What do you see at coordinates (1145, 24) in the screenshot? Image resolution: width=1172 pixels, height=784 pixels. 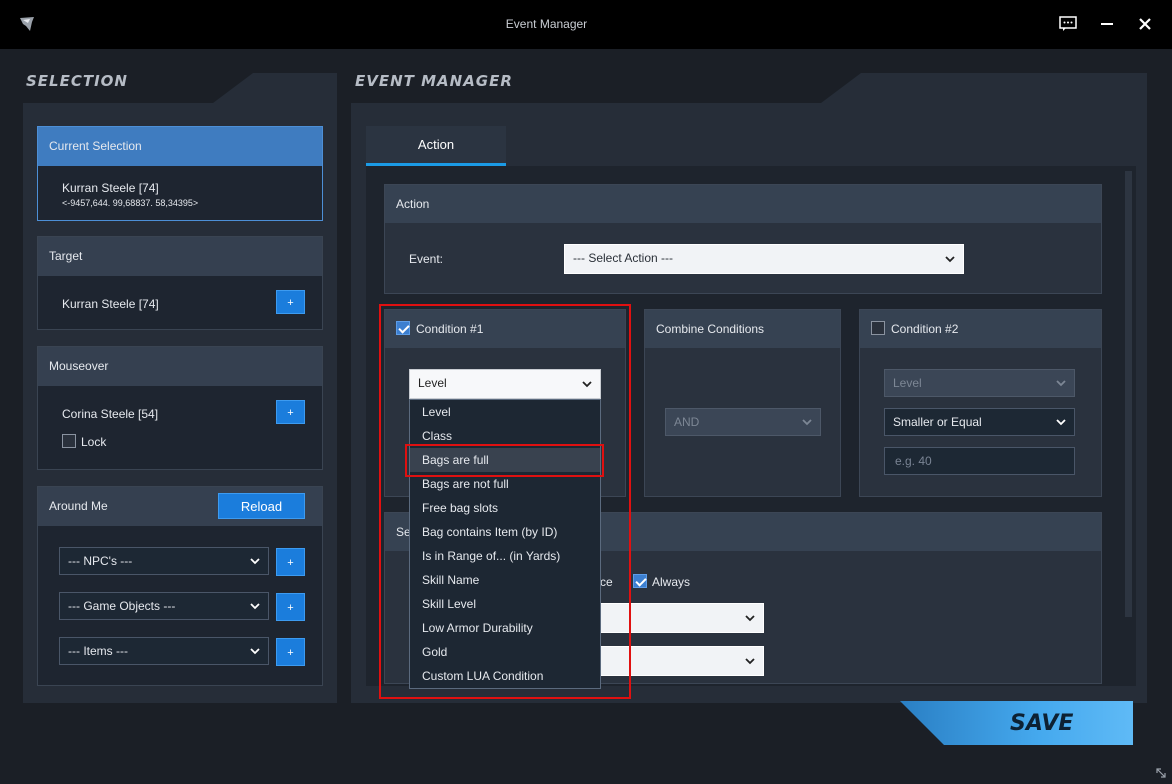 I see `close-icon` at bounding box center [1145, 24].